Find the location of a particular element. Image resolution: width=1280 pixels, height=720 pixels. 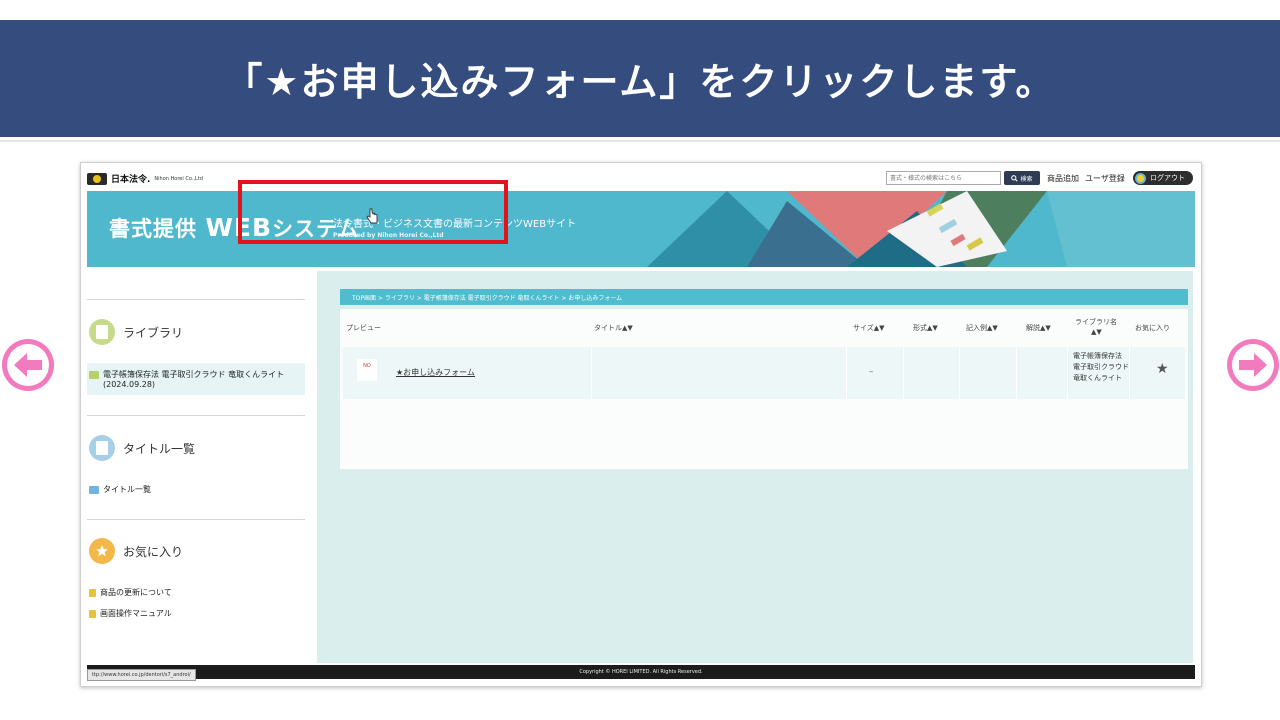

size-value: – is located at coordinates (871, 372).